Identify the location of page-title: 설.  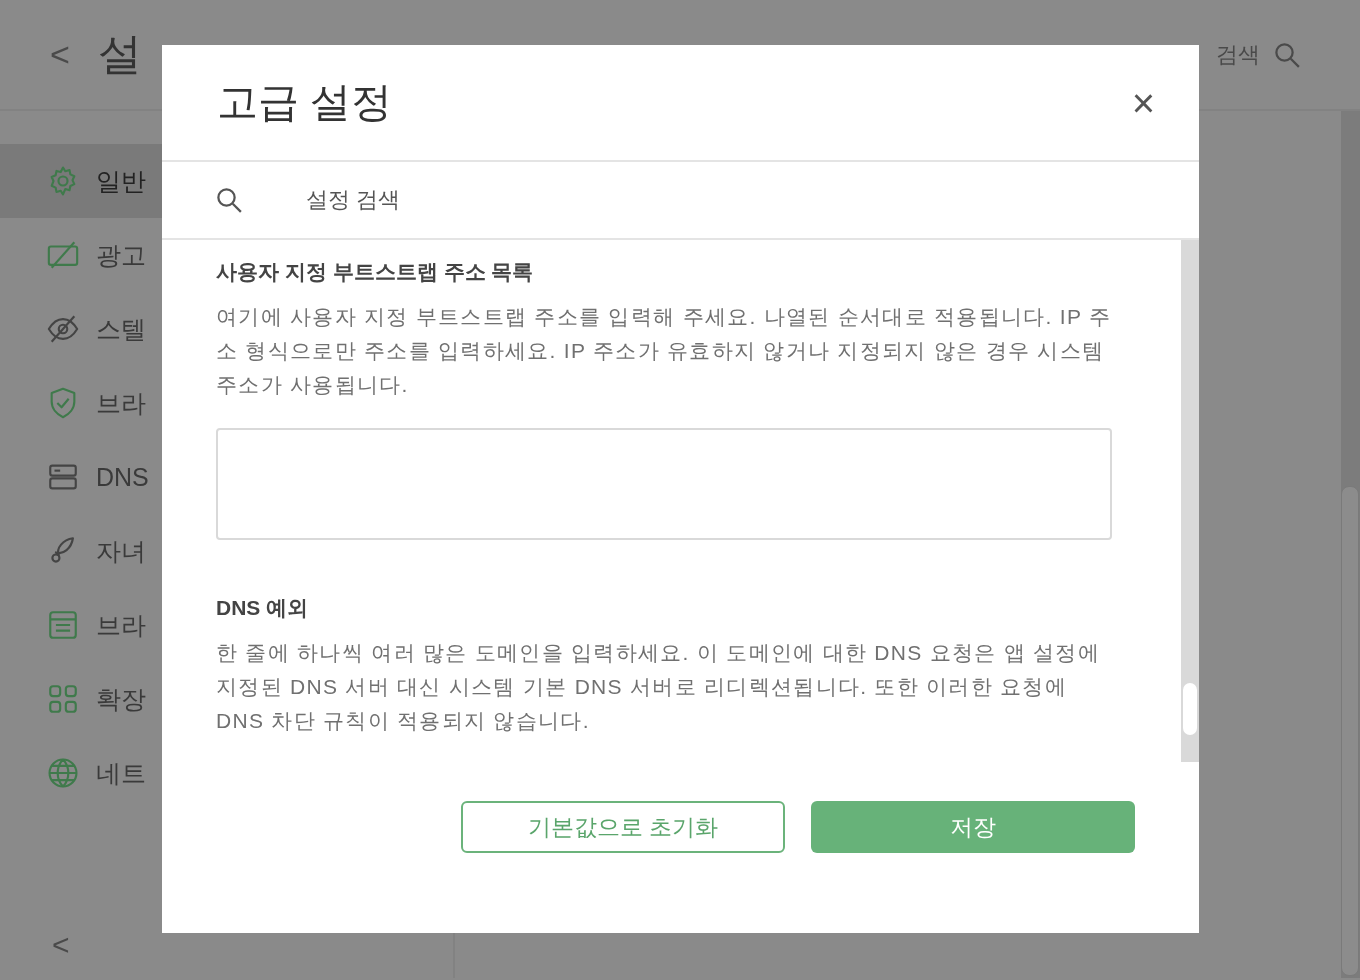
(120, 54).